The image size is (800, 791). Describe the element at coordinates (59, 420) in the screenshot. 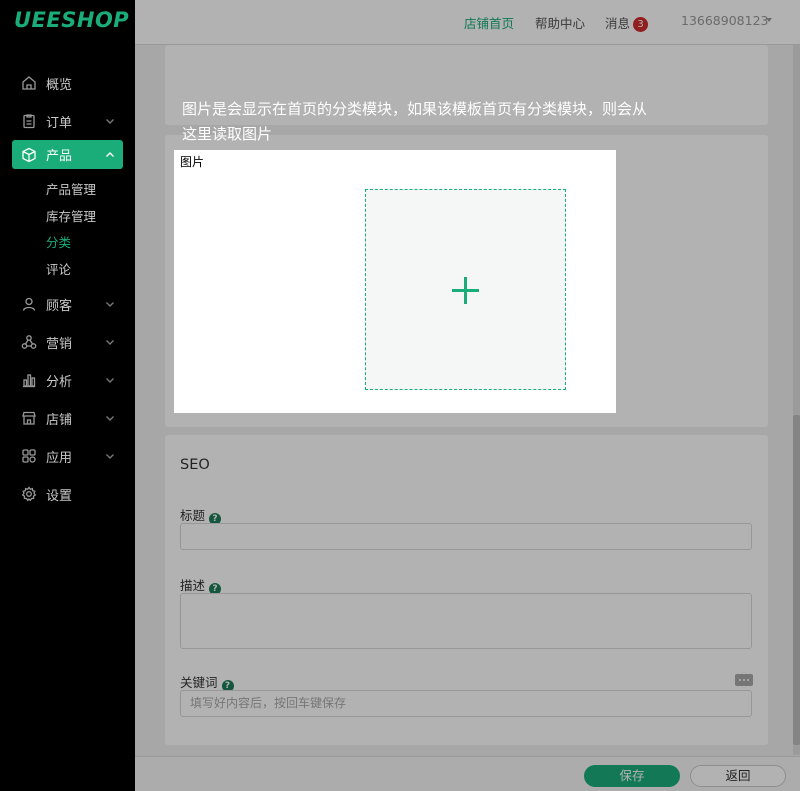

I see `sidebar-item-label: 店铺` at that location.